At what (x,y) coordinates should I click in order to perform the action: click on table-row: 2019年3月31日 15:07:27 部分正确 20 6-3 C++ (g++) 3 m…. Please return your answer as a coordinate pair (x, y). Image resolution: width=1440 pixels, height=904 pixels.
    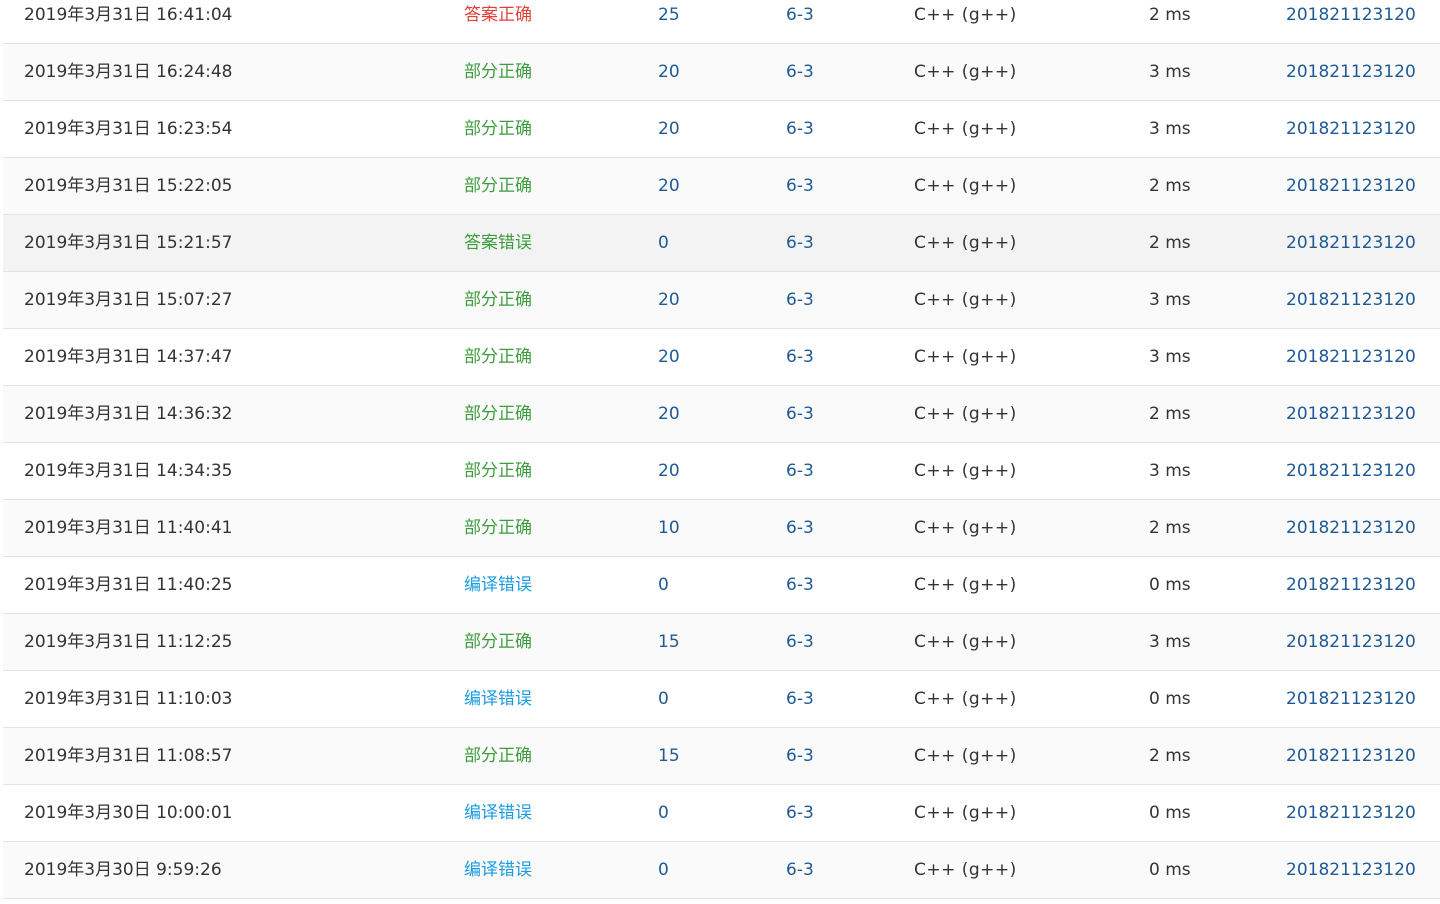
    Looking at the image, I should click on (721, 300).